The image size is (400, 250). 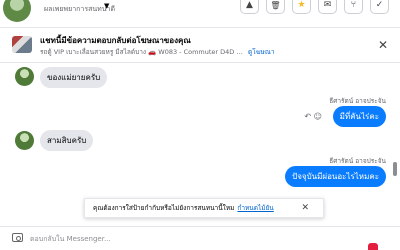 I want to click on done-button: ✓, so click(x=379, y=7).